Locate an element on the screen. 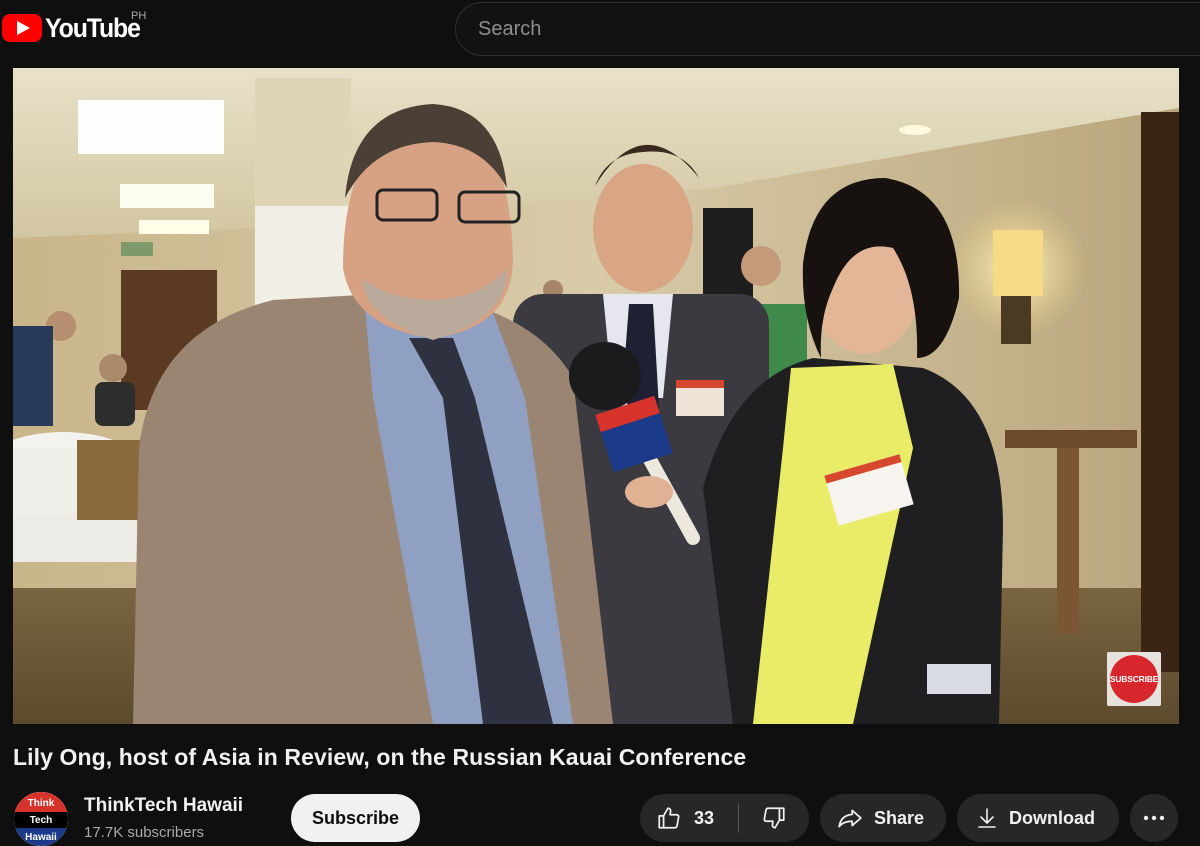  channel-avatar-image: Think Tech Hawaii is located at coordinates (41, 819).